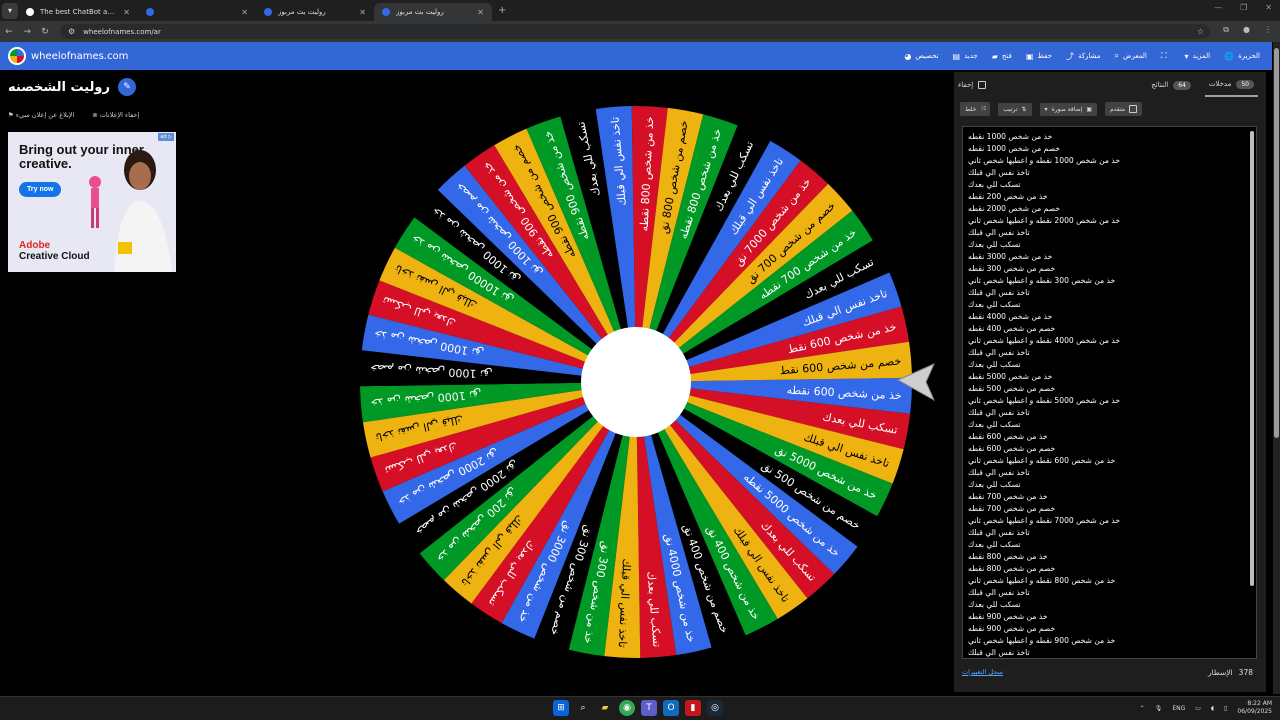 The width and height of the screenshot is (1280, 720). Describe the element at coordinates (1218, 7) in the screenshot. I see `minimize-button: —` at that location.